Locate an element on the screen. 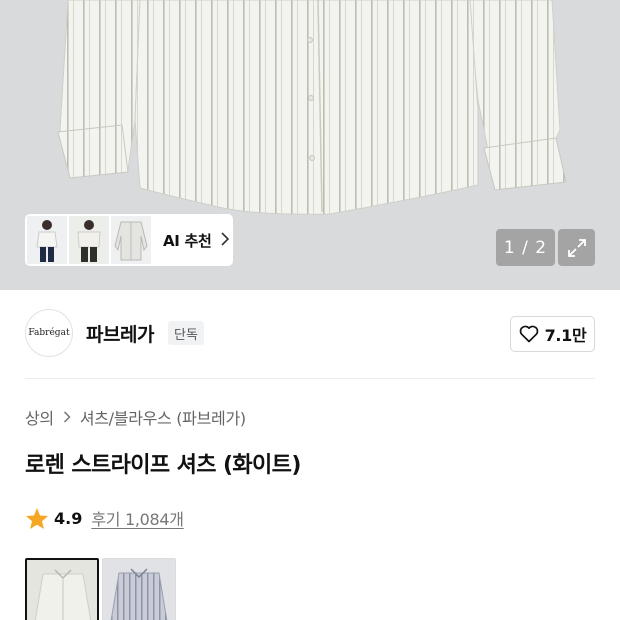 Image resolution: width=620 pixels, height=620 pixels. ai-recommend-label: AI 추천 is located at coordinates (187, 240).